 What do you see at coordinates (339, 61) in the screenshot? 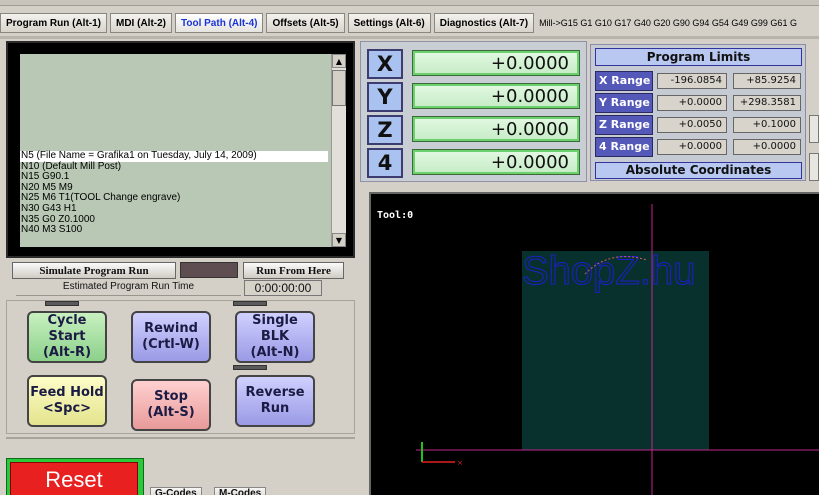
I see `scroll-up-icon: ▲` at bounding box center [339, 61].